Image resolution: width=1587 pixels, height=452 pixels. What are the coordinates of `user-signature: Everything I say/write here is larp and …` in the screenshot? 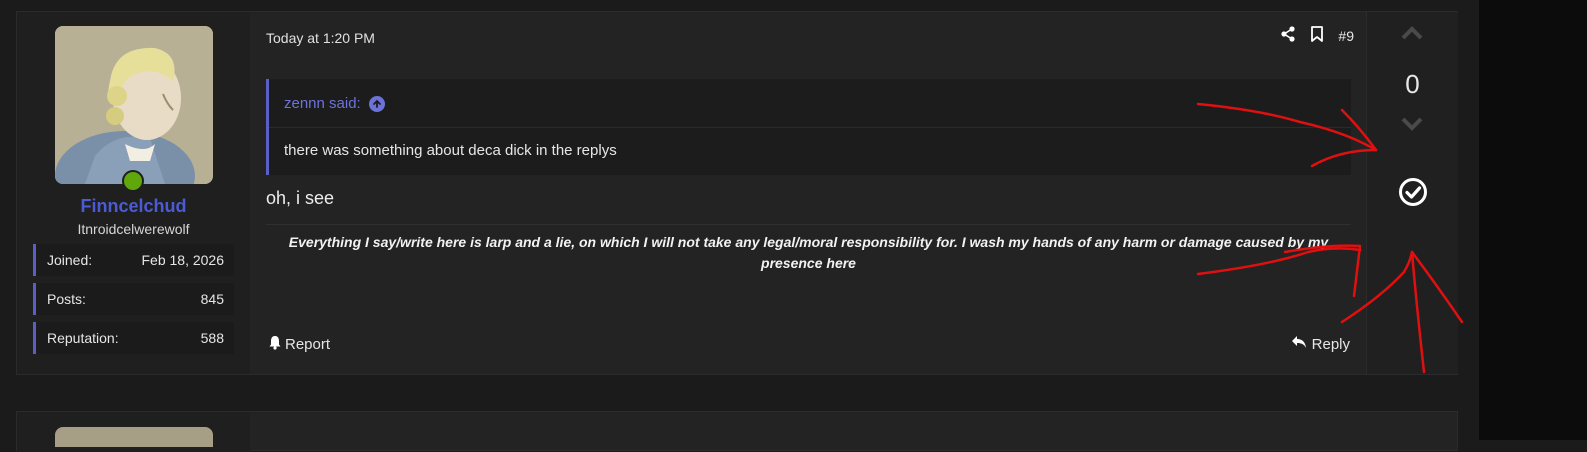 It's located at (808, 252).